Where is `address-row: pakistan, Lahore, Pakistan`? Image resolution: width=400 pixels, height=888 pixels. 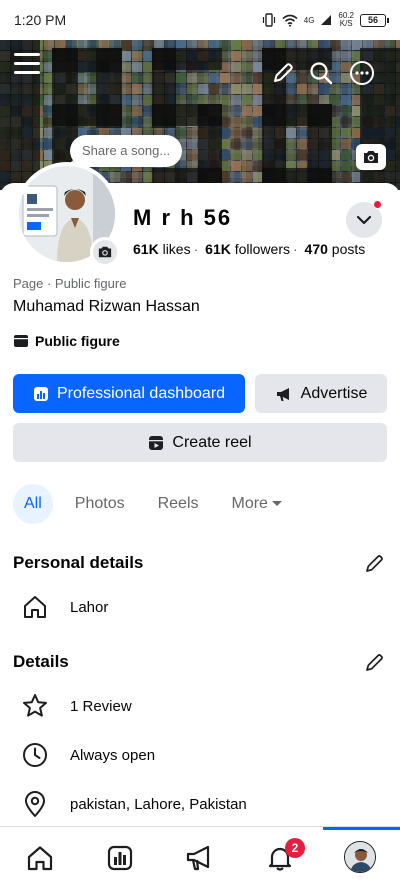 address-row: pakistan, Lahore, Pakistan is located at coordinates (133, 804).